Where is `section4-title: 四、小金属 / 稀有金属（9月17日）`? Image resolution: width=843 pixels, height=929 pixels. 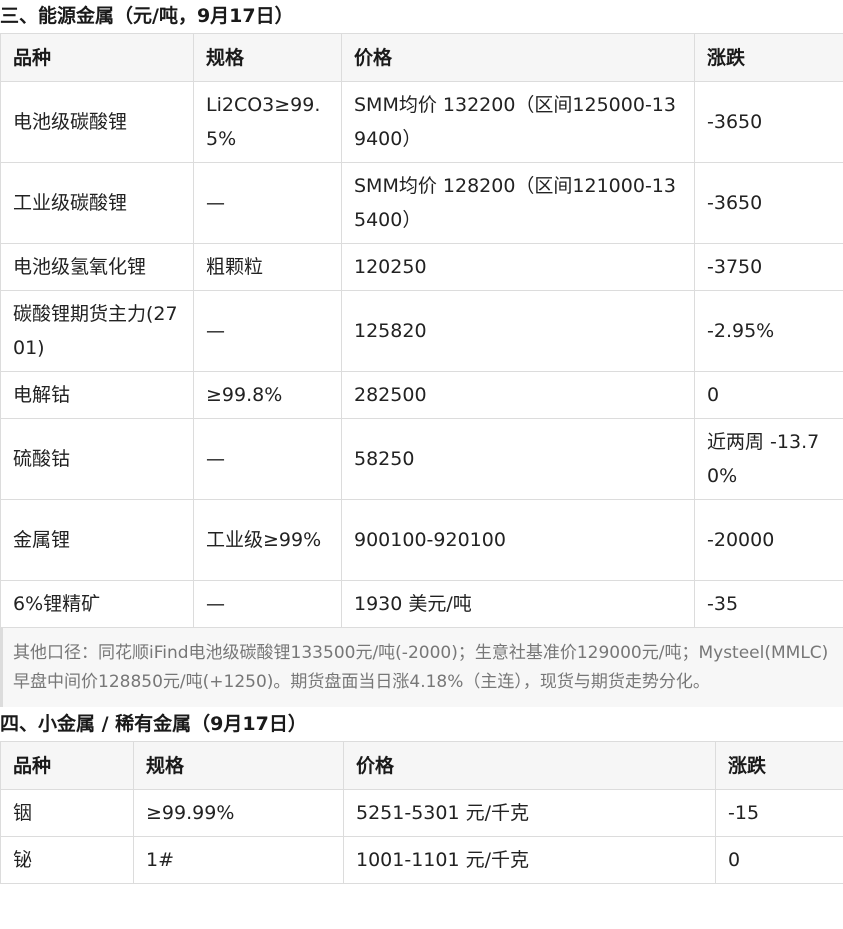 section4-title: 四、小金属 / 稀有金属（9月17日） is located at coordinates (153, 724).